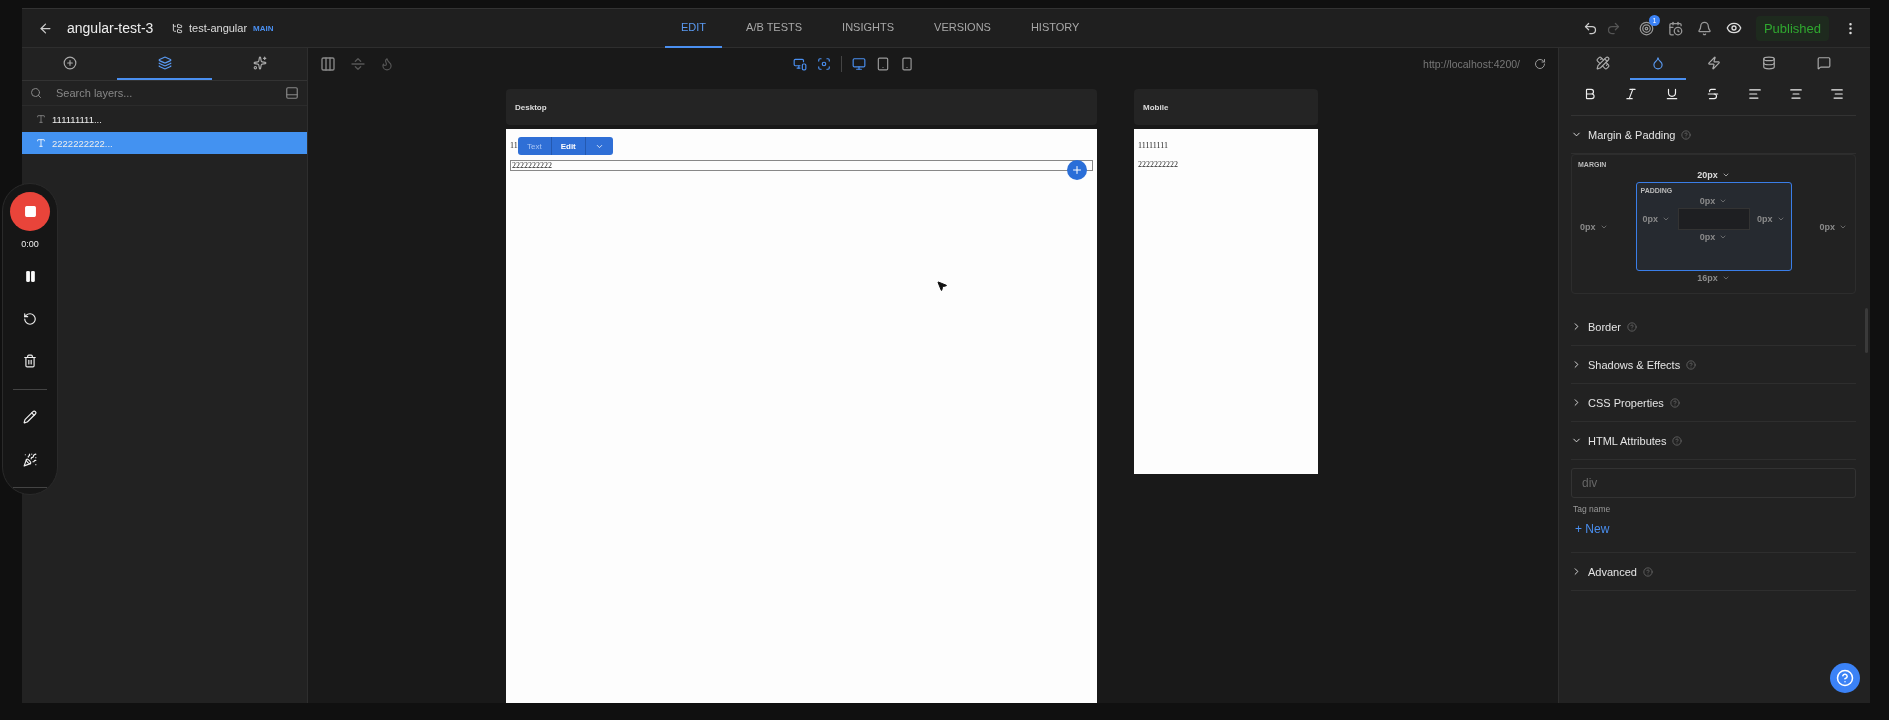 The image size is (1889, 720). Describe the element at coordinates (1632, 134) in the screenshot. I see `section-title: Margin & Padding` at that location.